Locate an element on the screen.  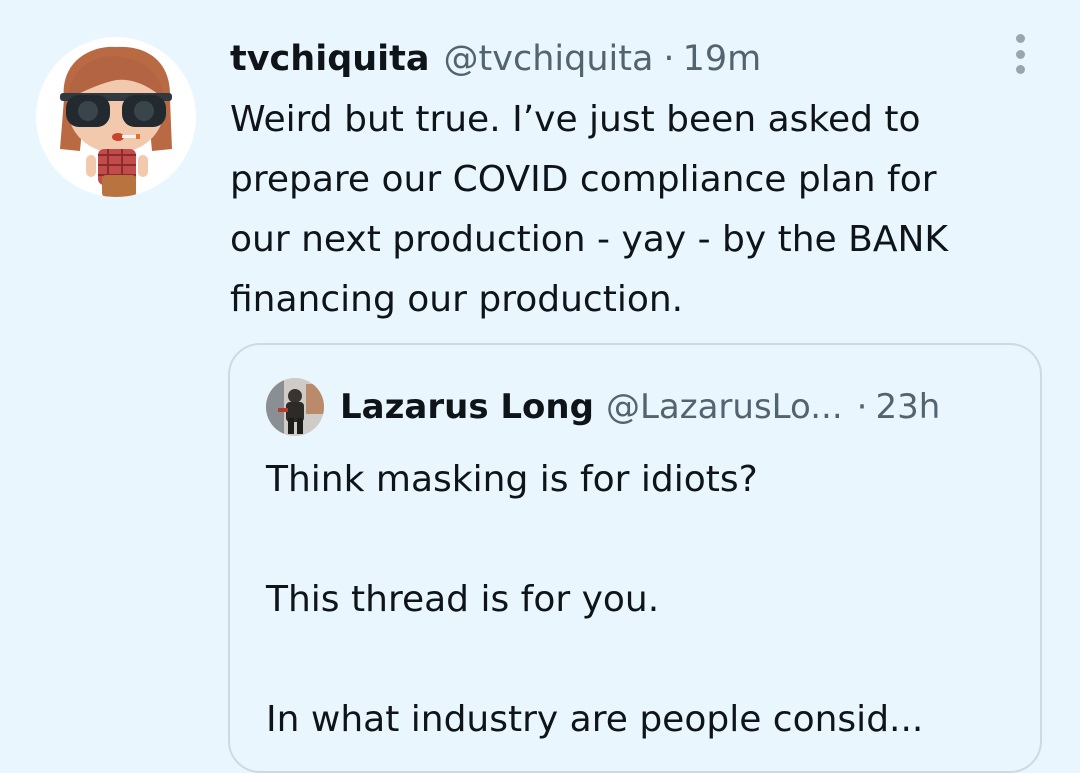
more-vertical-icon is located at coordinates (1020, 54).